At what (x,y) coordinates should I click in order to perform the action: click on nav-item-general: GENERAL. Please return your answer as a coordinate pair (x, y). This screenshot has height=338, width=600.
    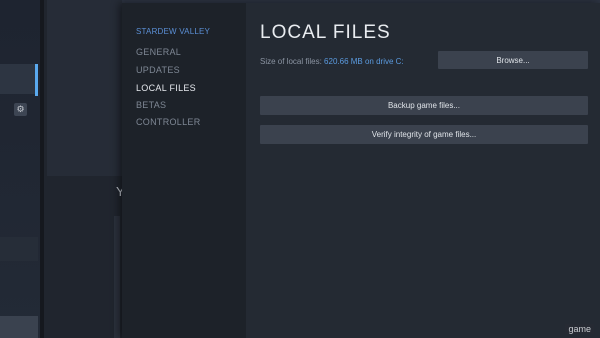
    Looking at the image, I should click on (158, 52).